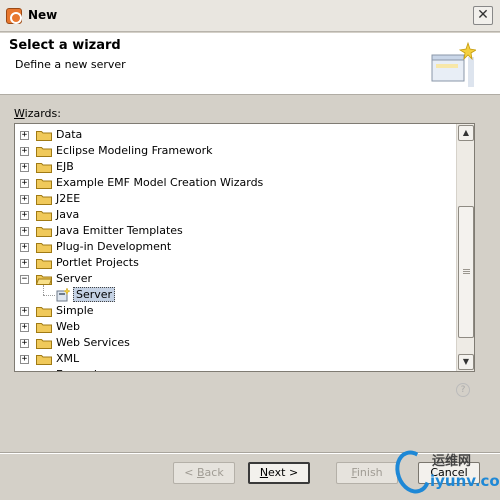 Image resolution: width=500 pixels, height=500 pixels. What do you see at coordinates (97, 262) in the screenshot?
I see `tree-item-label: Portlet Projects` at bounding box center [97, 262].